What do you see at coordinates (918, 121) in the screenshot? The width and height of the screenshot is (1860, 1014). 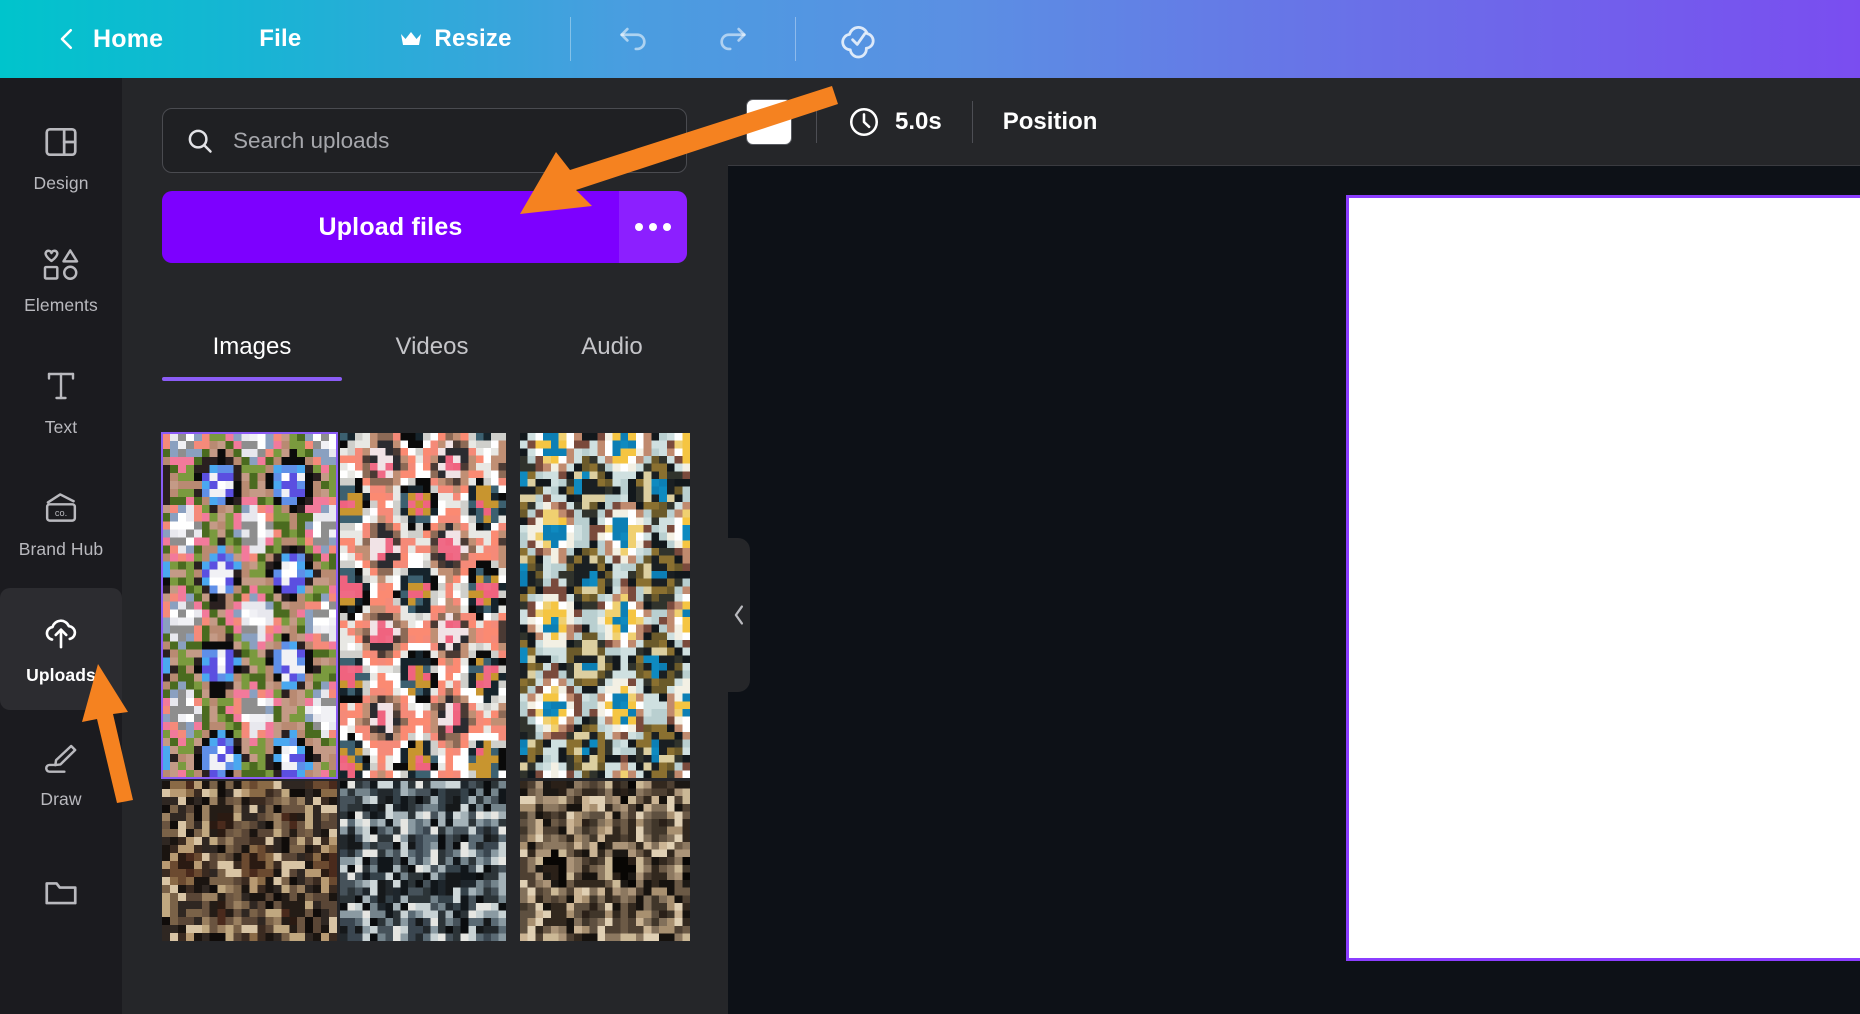 I see `duration-label: 5.0s` at bounding box center [918, 121].